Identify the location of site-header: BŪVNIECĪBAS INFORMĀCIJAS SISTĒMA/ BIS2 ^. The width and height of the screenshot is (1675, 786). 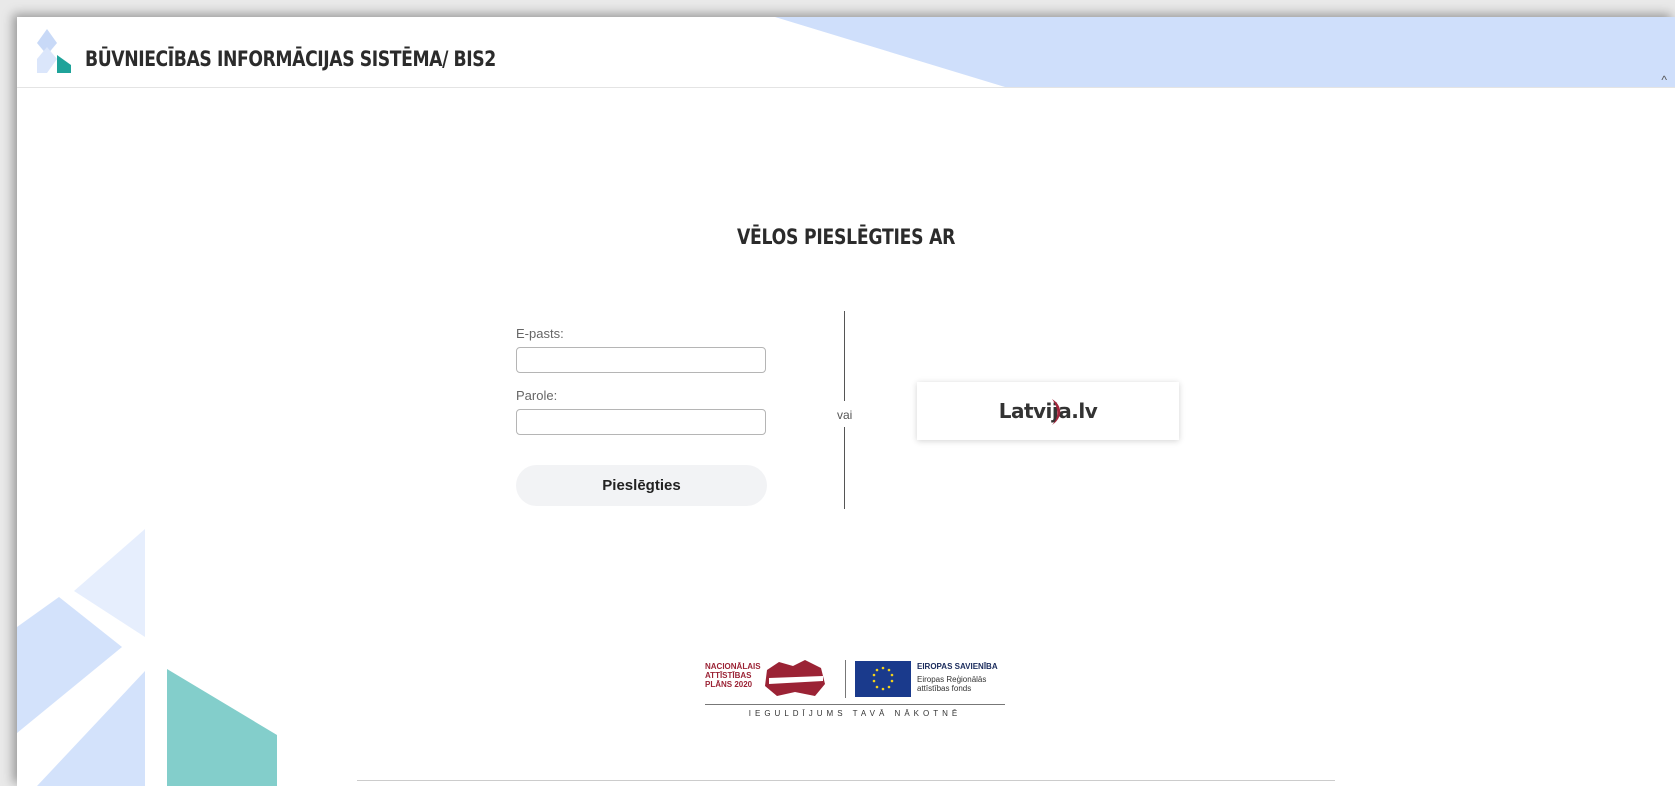
(846, 52).